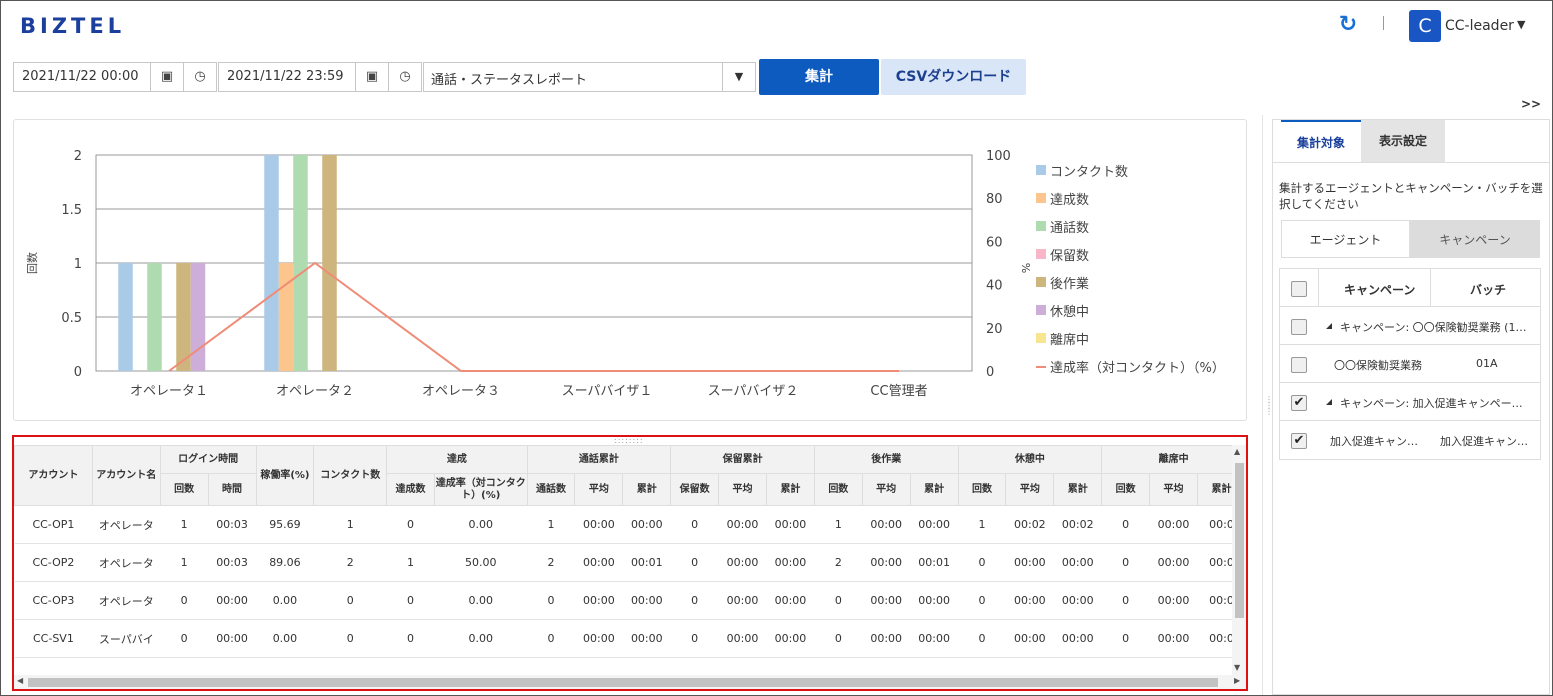  I want to click on scroll-up-icon: ▲, so click(1237, 451).